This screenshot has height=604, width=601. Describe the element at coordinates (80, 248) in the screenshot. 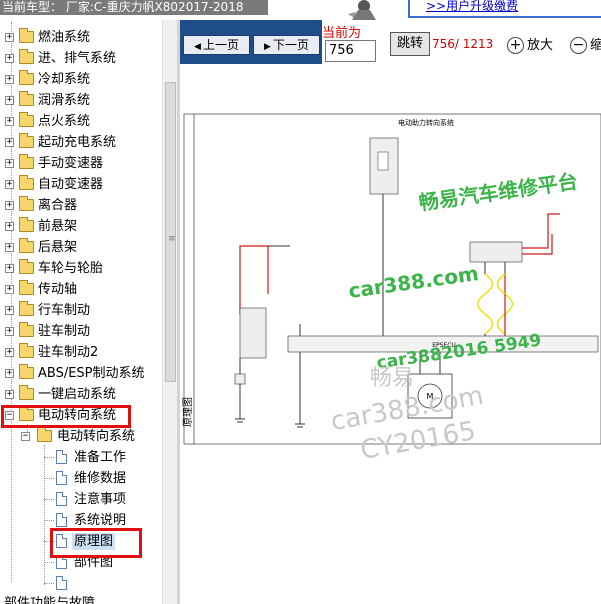

I see `tree-item-rear-suspension: + 后悬架` at that location.